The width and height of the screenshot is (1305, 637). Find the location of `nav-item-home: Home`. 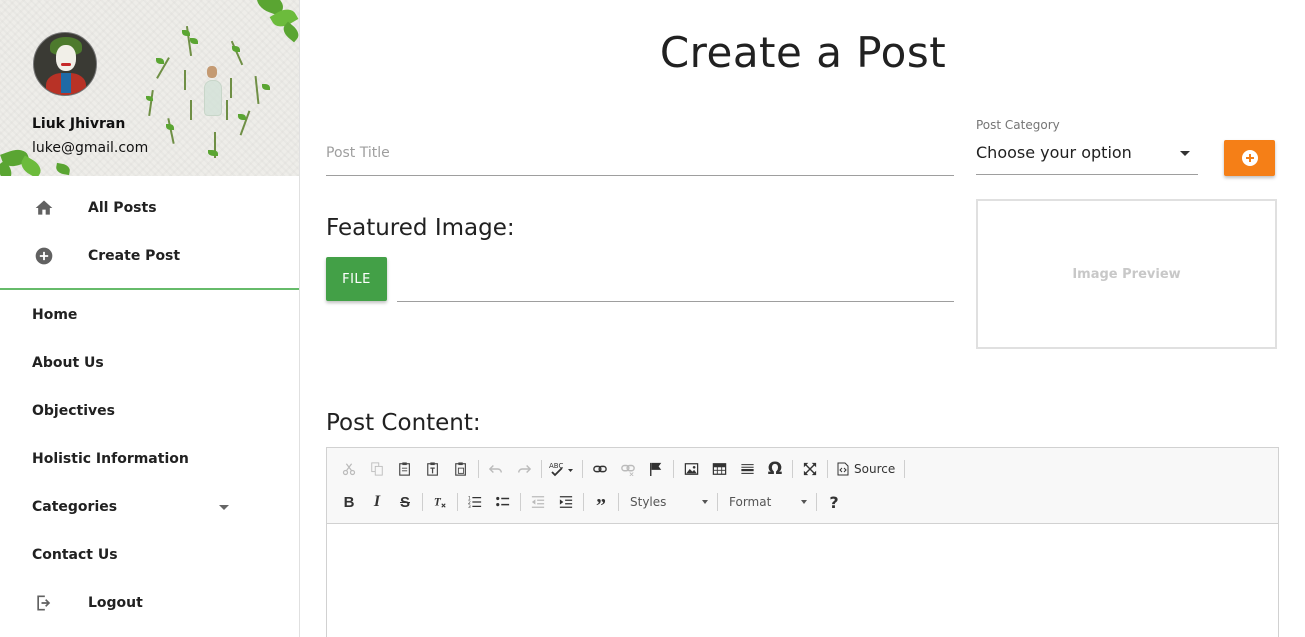

nav-item-home: Home is located at coordinates (149, 315).